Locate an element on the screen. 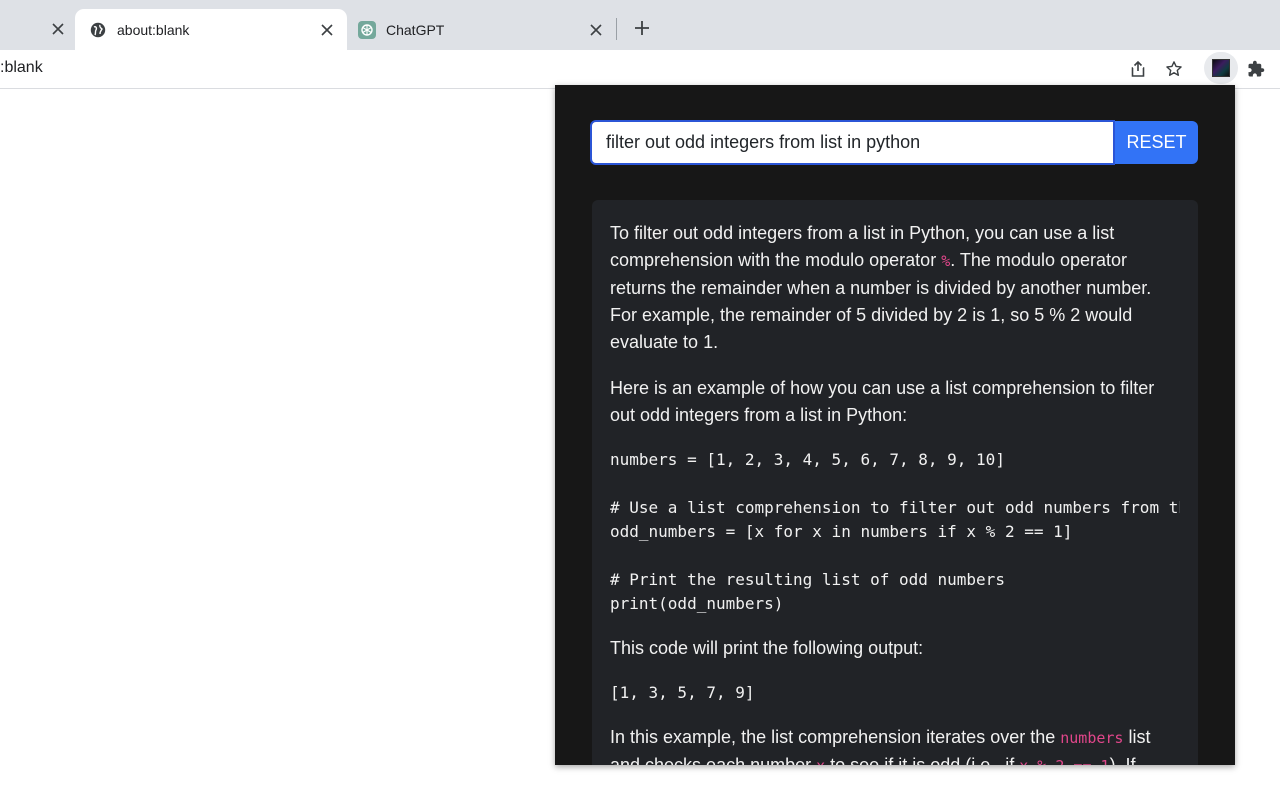 This screenshot has width=1280, height=800. address-bar: :blank is located at coordinates (21, 68).